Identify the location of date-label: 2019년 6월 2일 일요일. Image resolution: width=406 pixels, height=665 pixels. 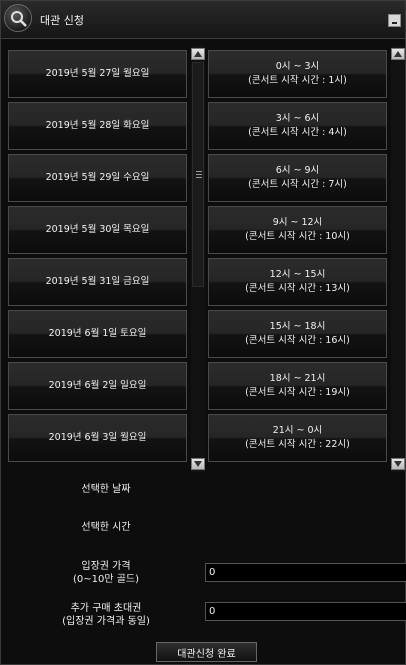
(97, 385).